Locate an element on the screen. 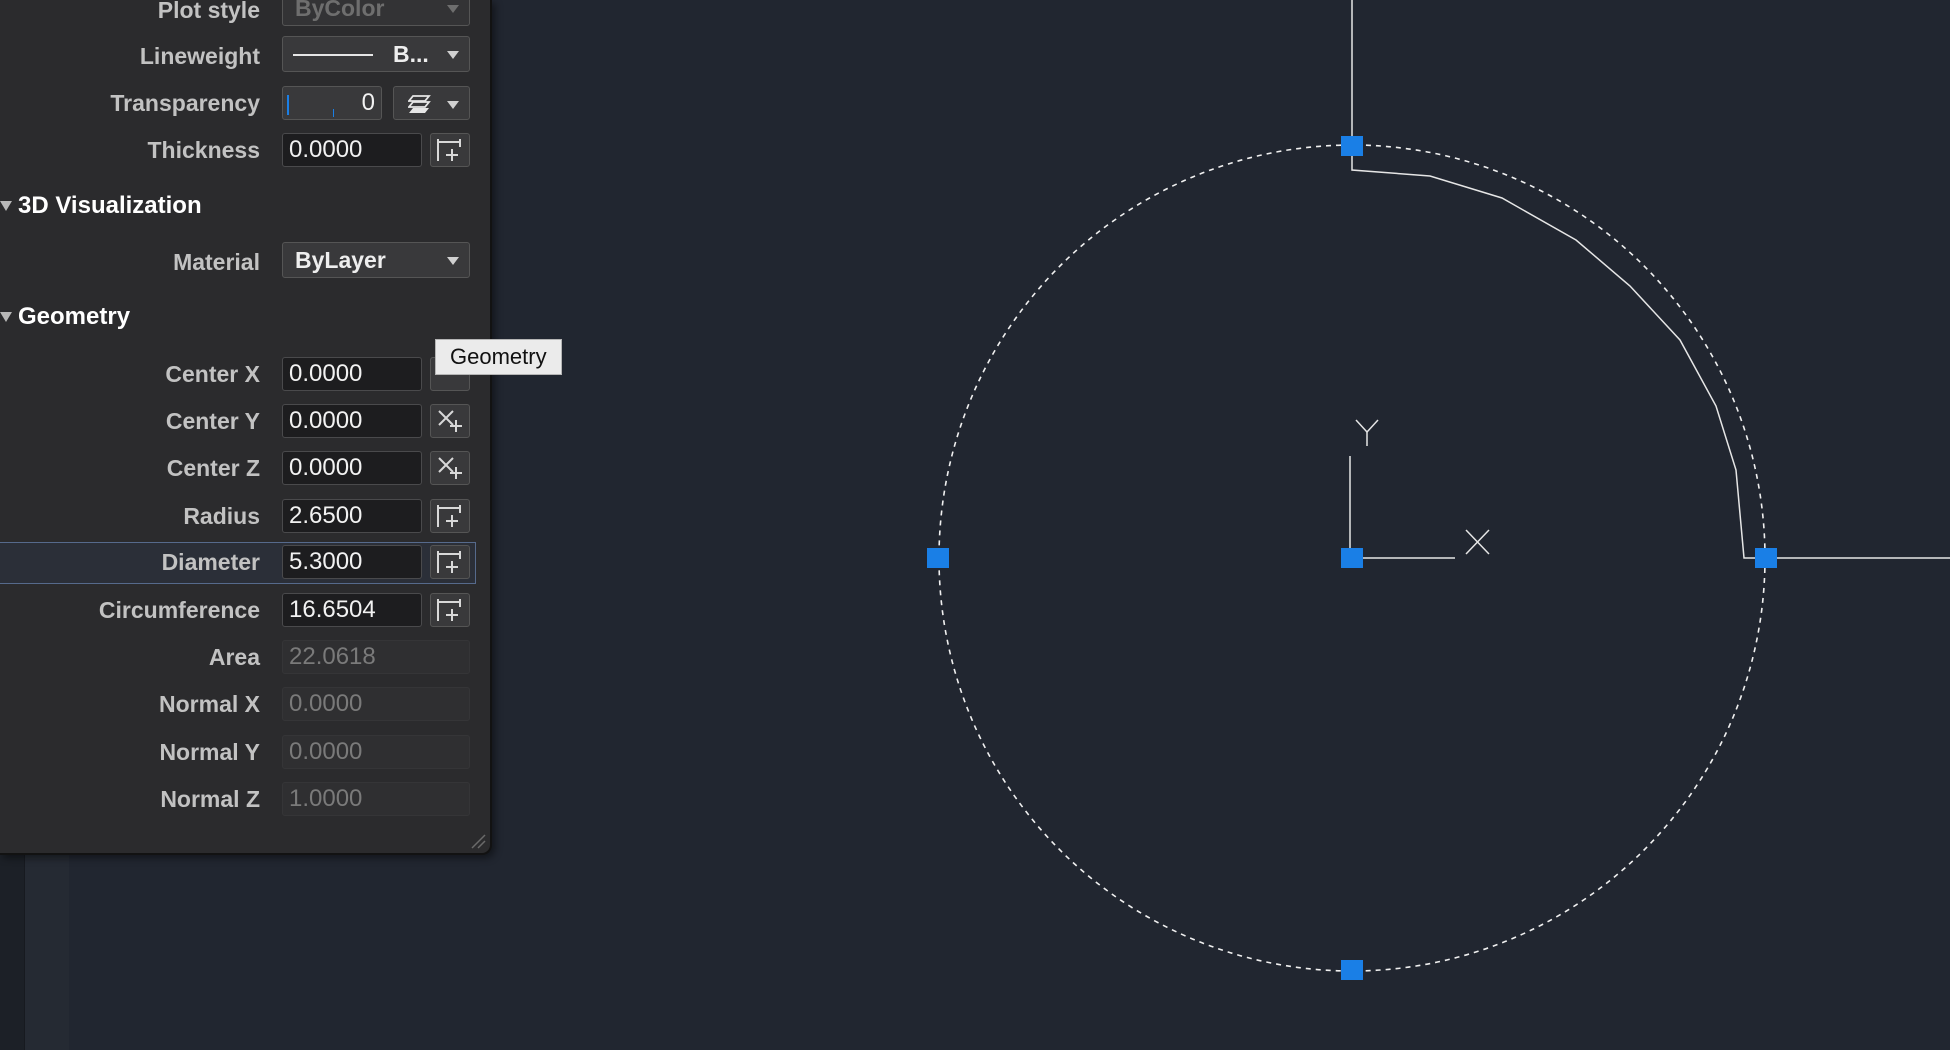 This screenshot has width=1950, height=1050. line-sample-icon is located at coordinates (333, 55).